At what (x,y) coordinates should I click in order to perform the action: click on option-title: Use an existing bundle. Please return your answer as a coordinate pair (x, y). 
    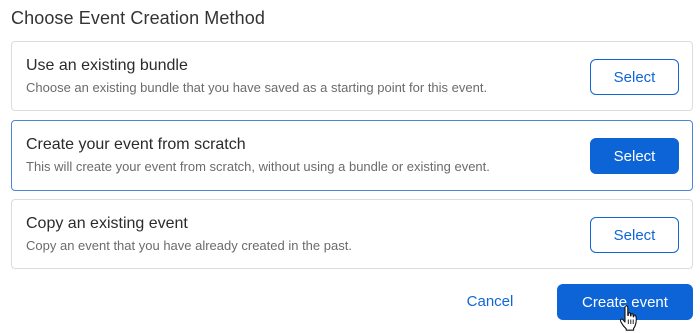
    Looking at the image, I should click on (107, 65).